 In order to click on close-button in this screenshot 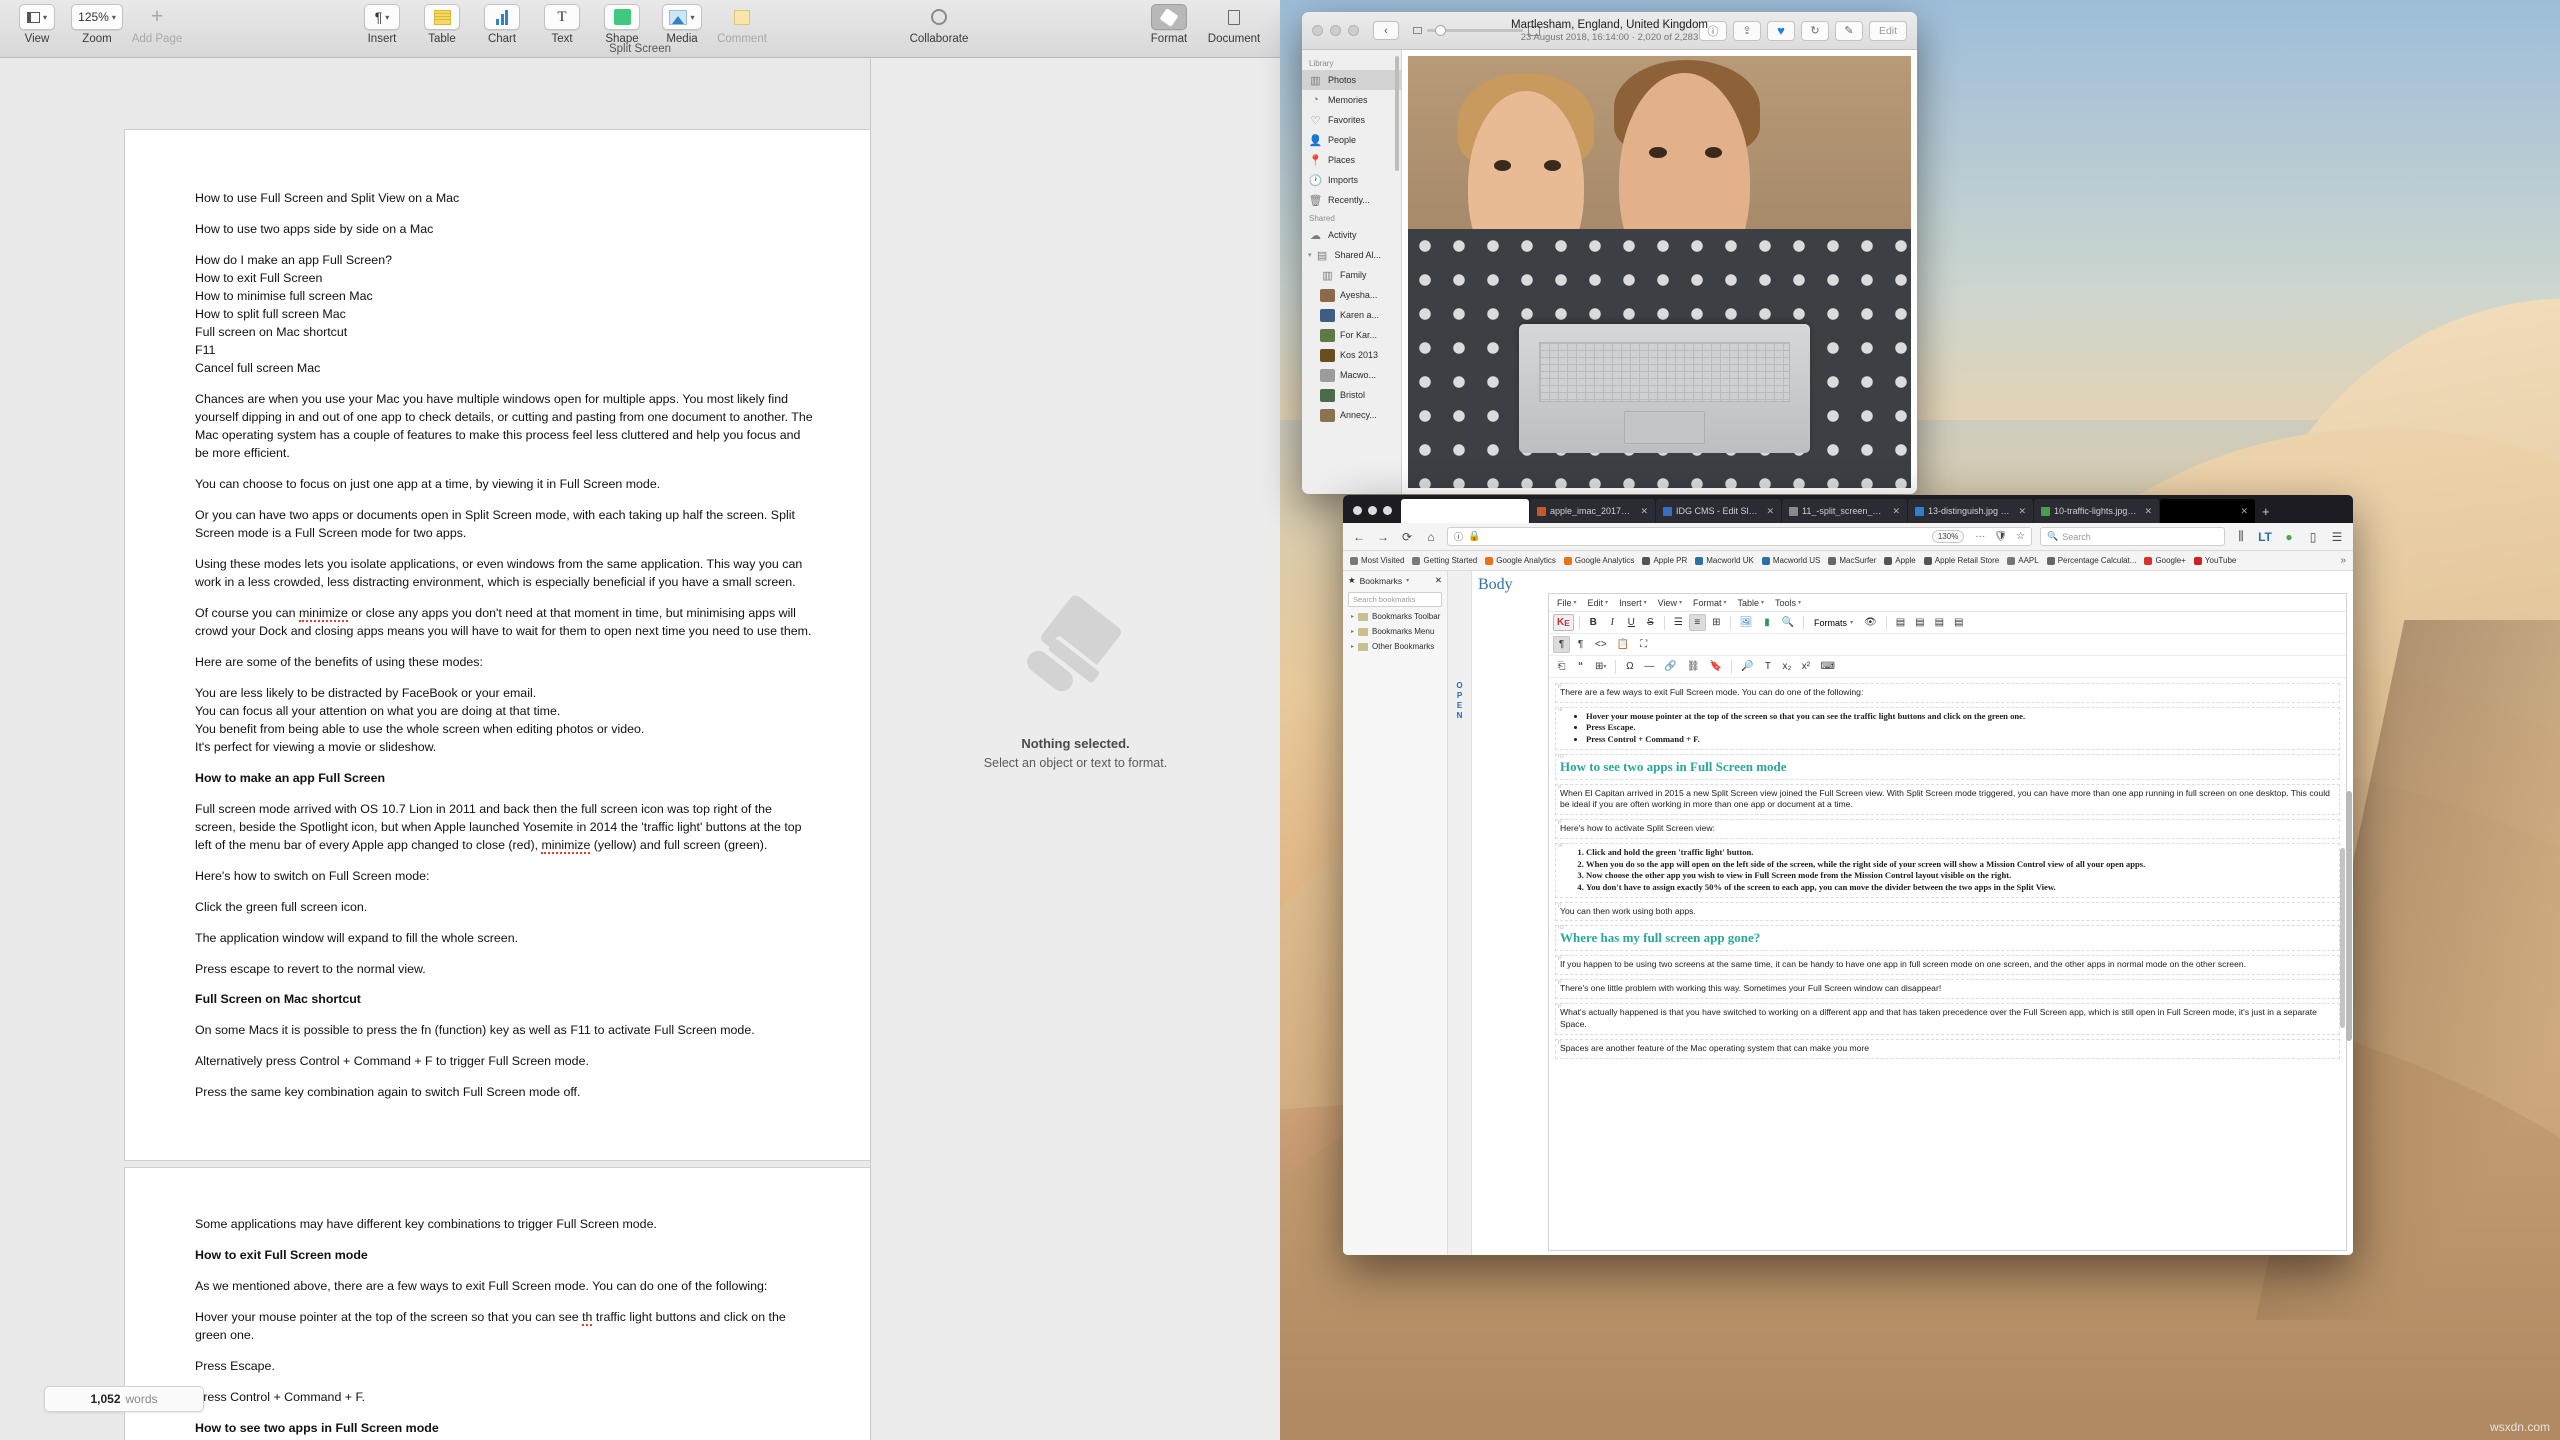, I will do `click(1317, 30)`.